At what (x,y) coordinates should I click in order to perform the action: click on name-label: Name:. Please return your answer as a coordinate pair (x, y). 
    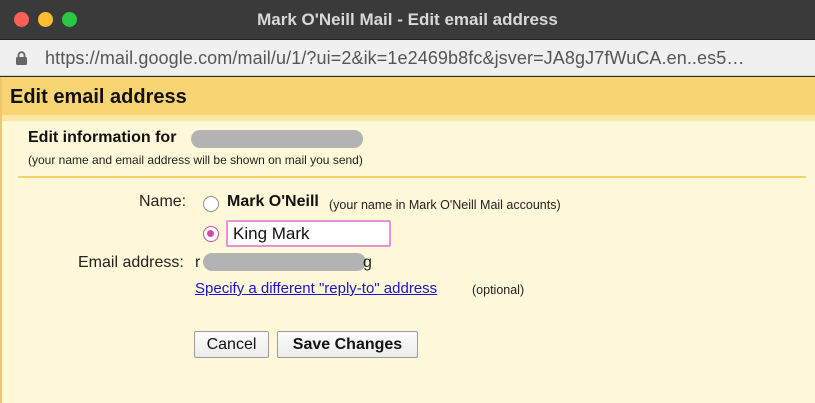
    Looking at the image, I should click on (163, 201).